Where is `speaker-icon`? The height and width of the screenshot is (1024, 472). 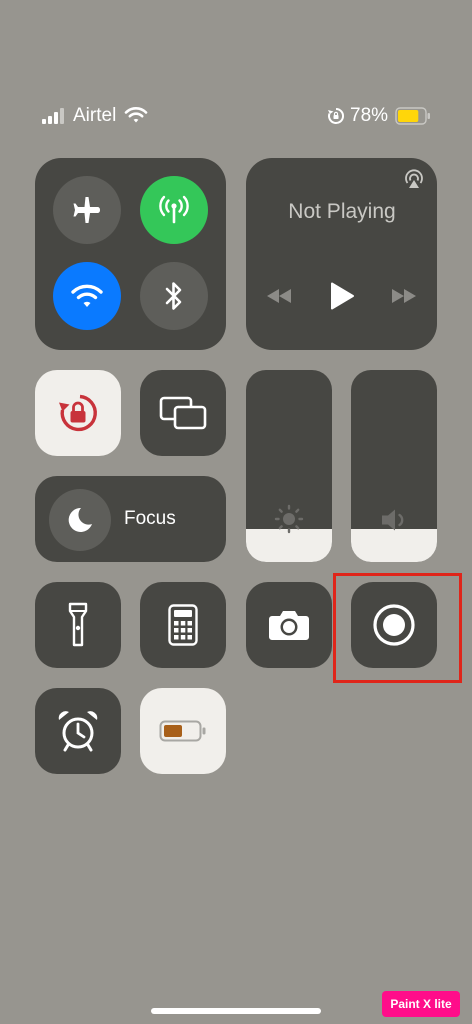
speaker-icon is located at coordinates (393, 520).